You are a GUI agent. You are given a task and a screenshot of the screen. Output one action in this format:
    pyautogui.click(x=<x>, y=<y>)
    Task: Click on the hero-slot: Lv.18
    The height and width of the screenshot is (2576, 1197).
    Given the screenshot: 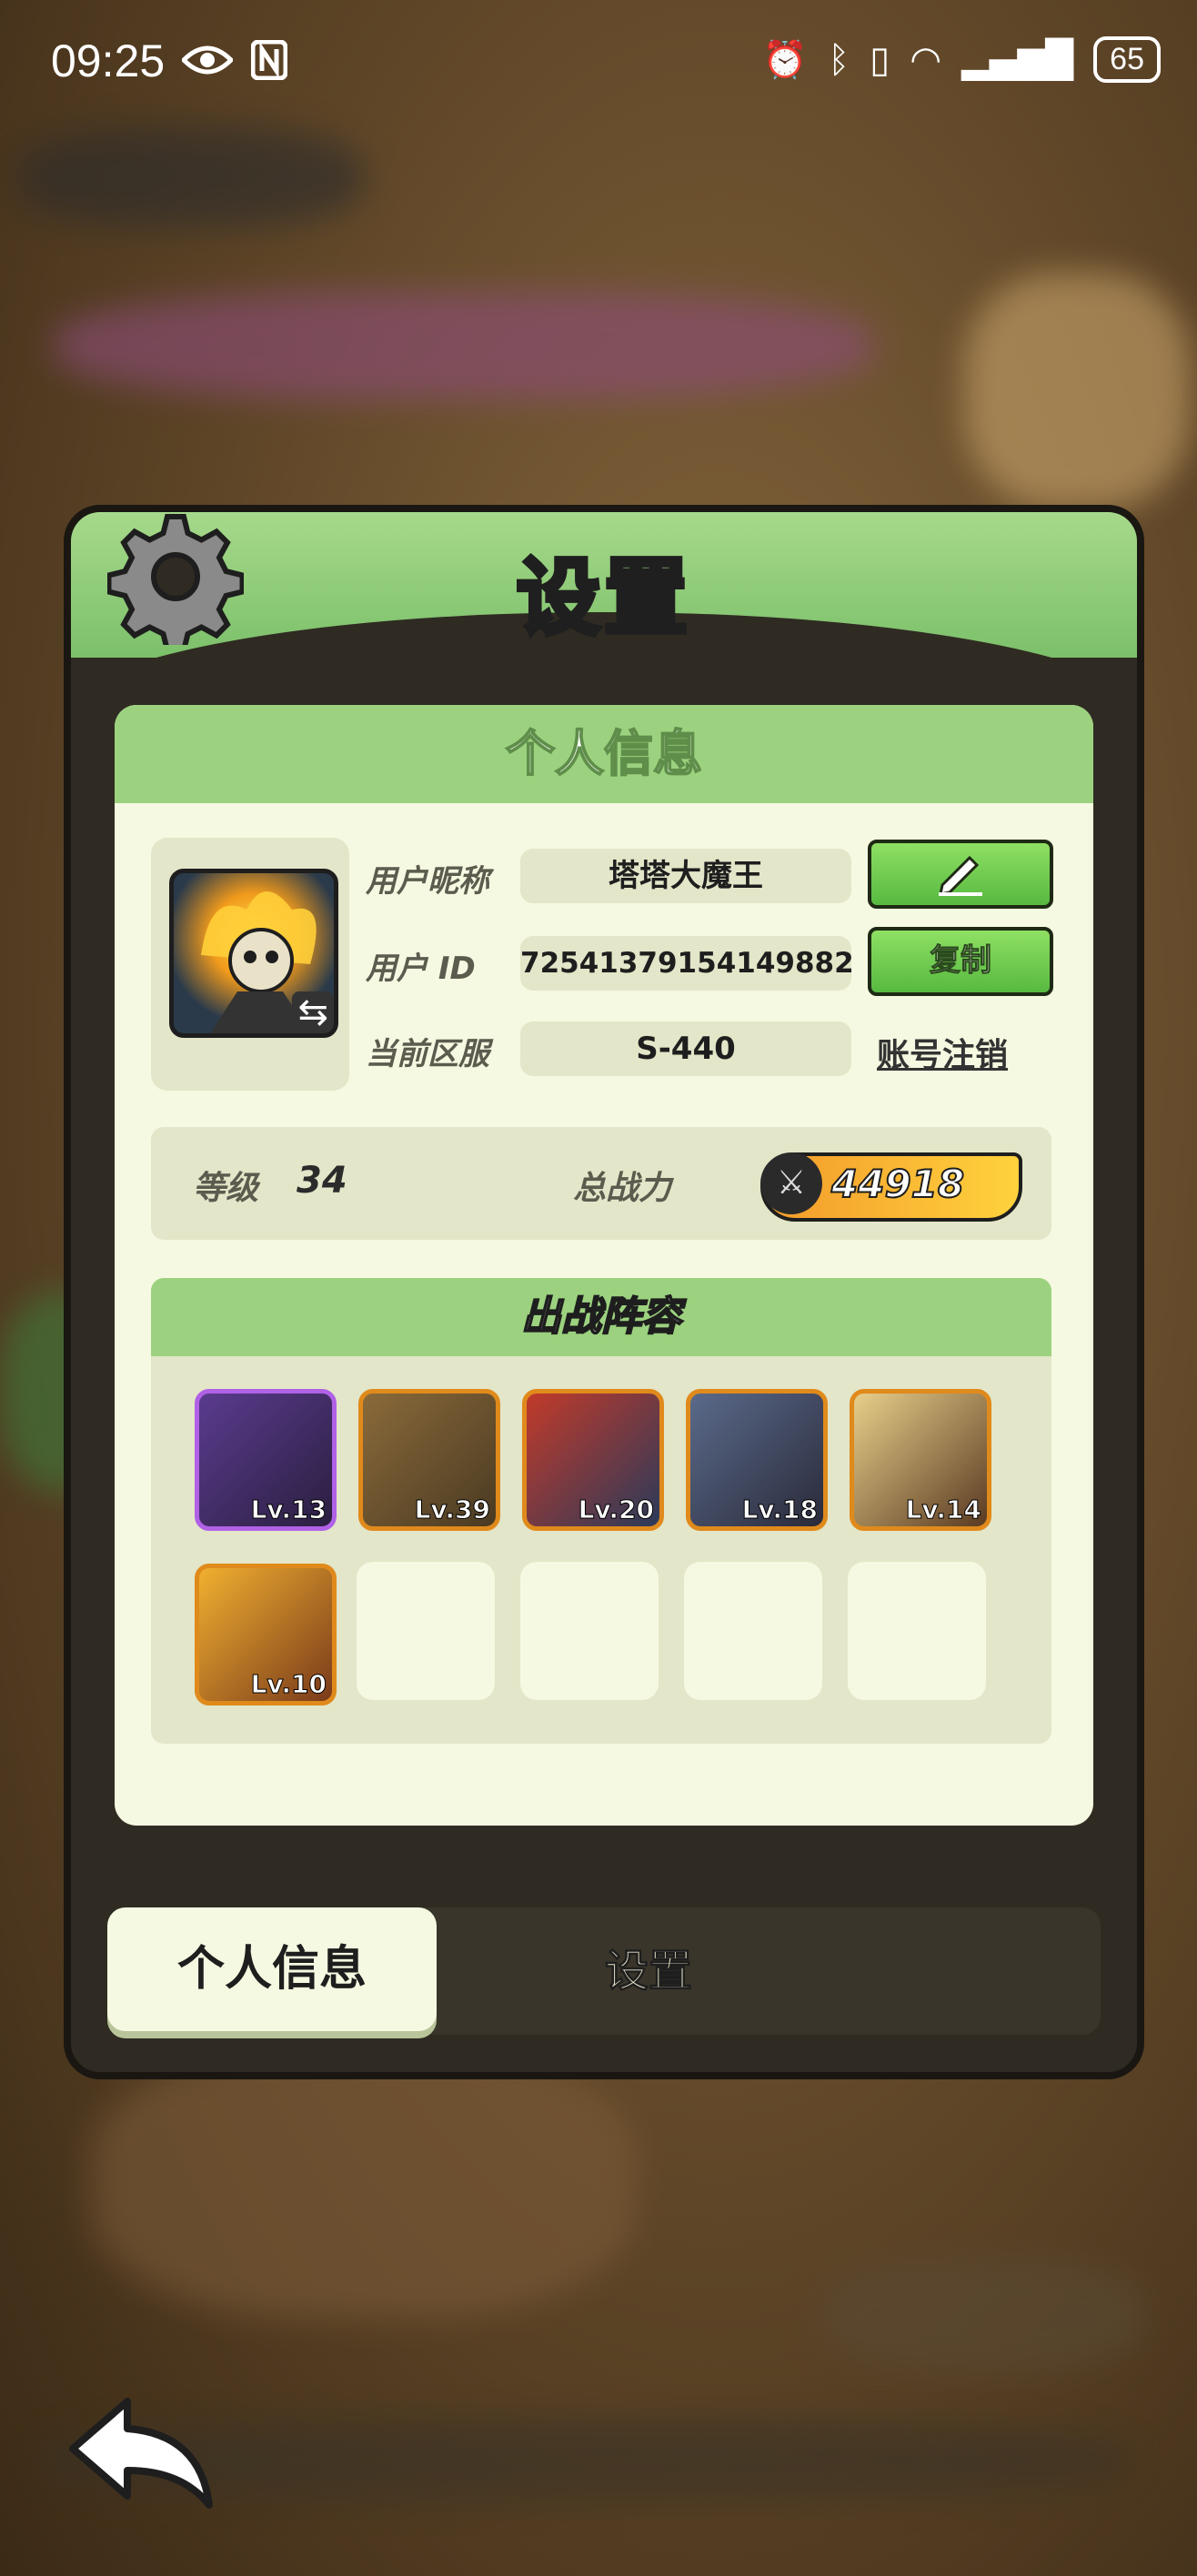 What is the action you would take?
    pyautogui.click(x=757, y=1460)
    